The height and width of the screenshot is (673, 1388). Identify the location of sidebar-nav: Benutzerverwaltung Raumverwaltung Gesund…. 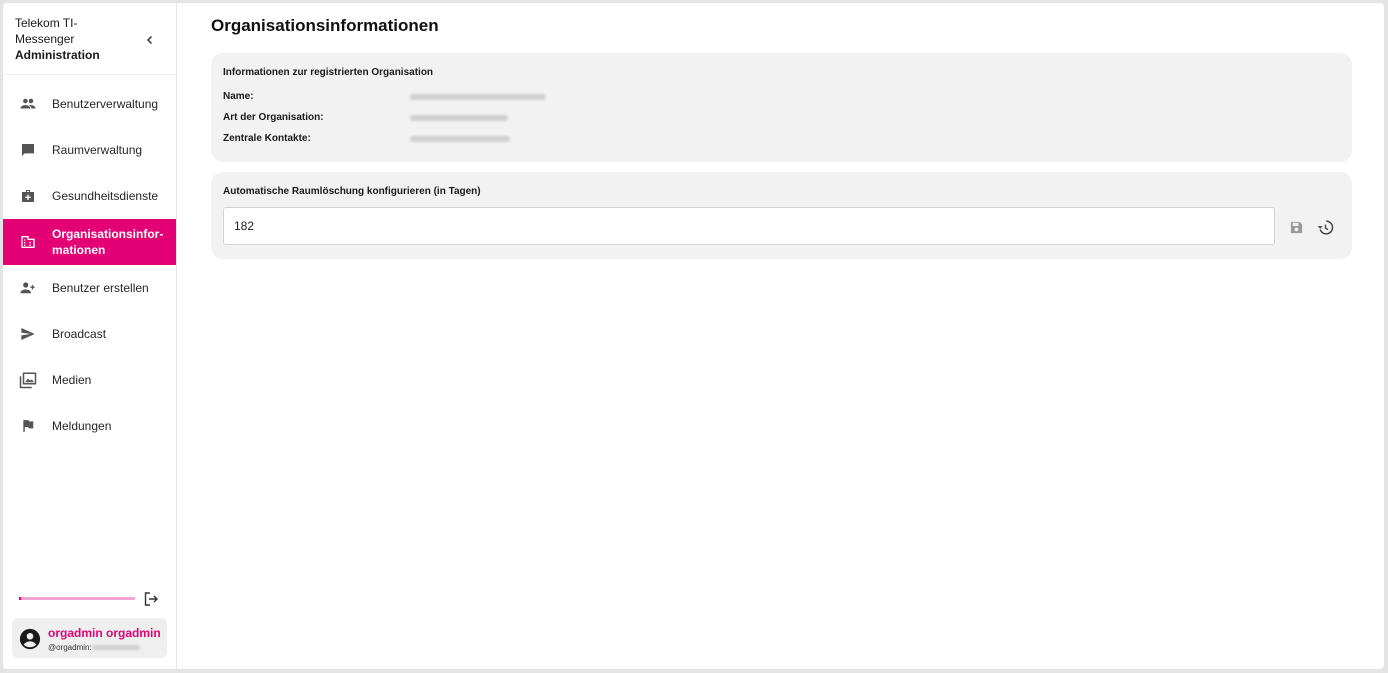
(89, 265).